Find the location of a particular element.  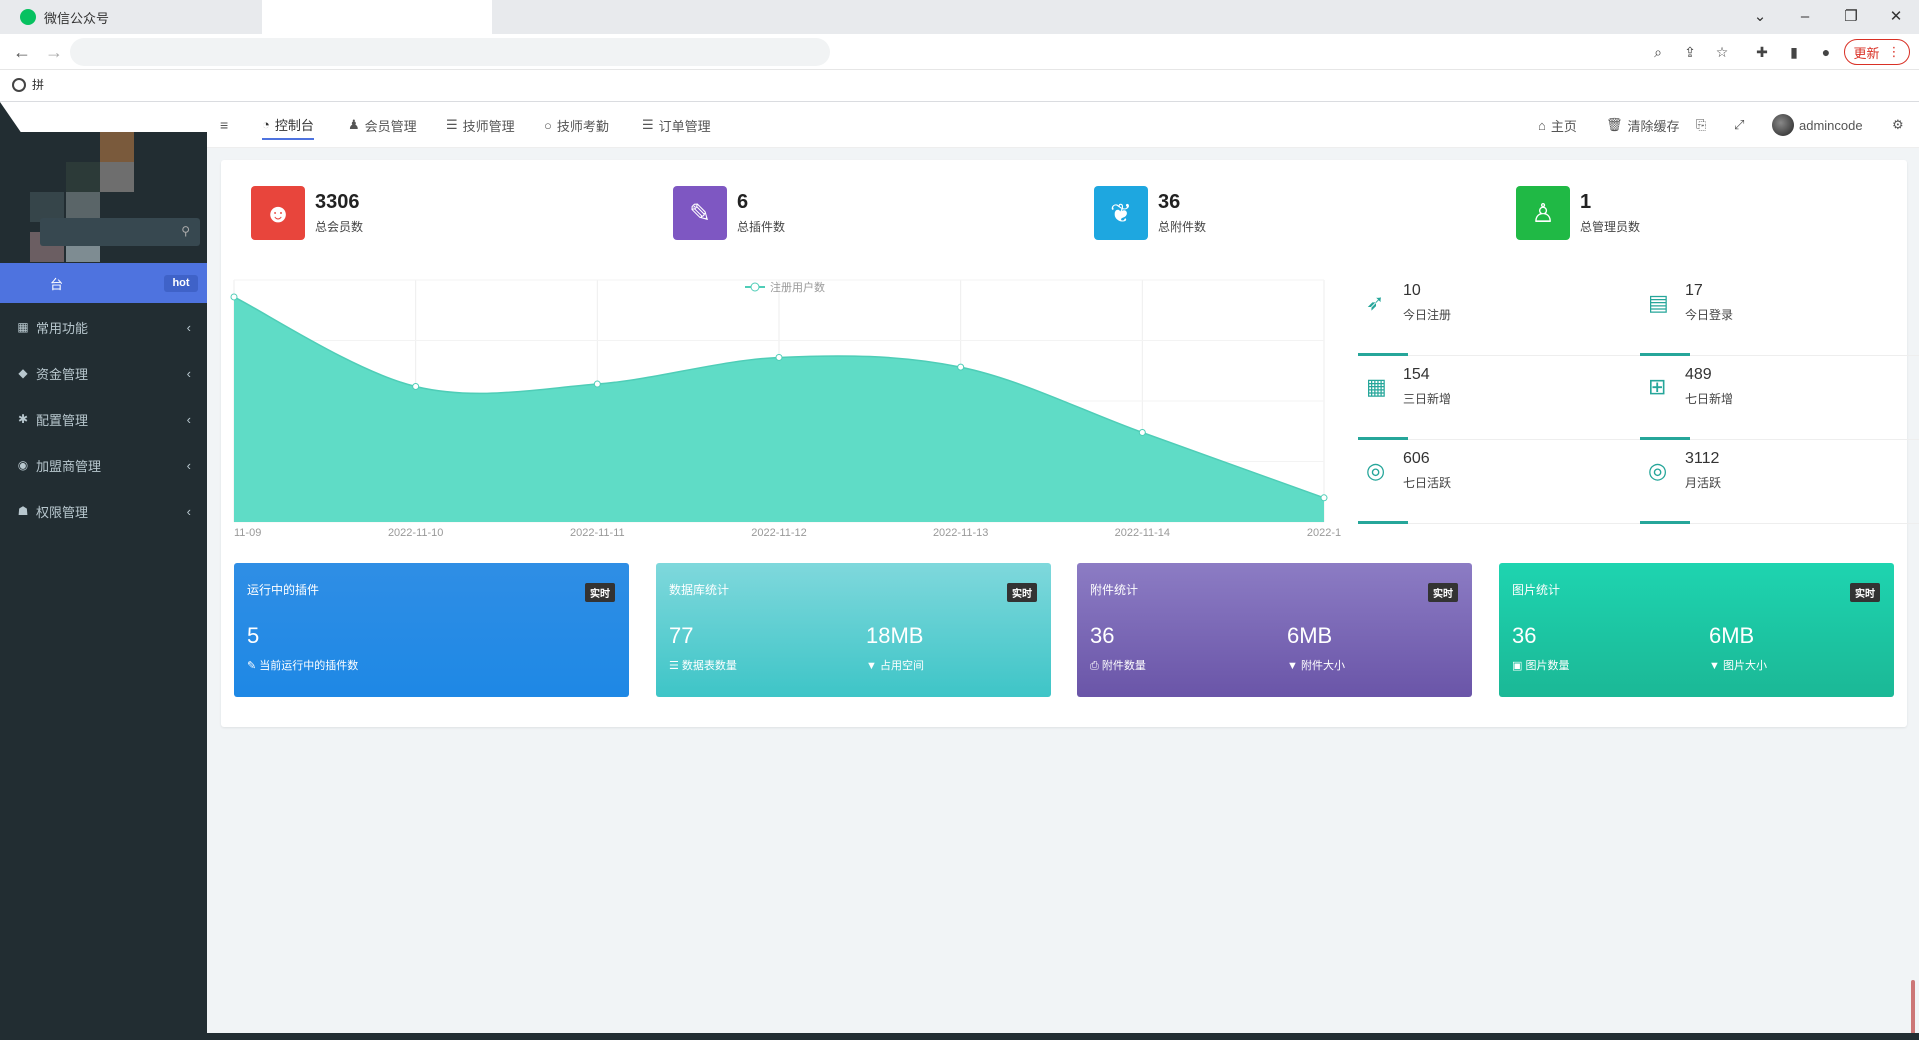

sidebar-toggle-icon: ≡ is located at coordinates (224, 125).